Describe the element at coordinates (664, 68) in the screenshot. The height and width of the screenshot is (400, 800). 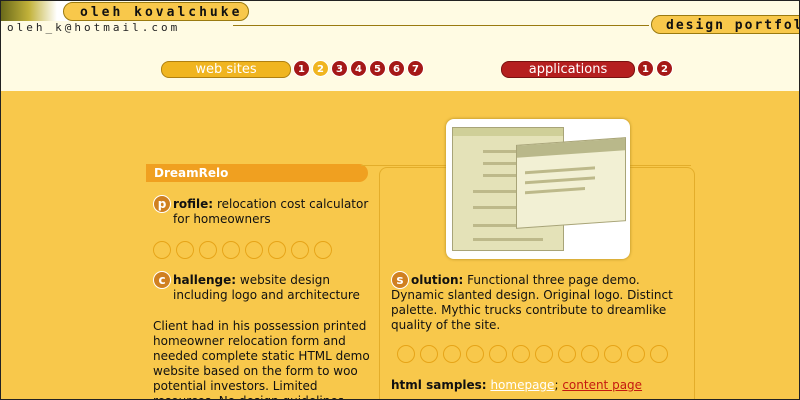
I see `app-page-2-button: 2` at that location.